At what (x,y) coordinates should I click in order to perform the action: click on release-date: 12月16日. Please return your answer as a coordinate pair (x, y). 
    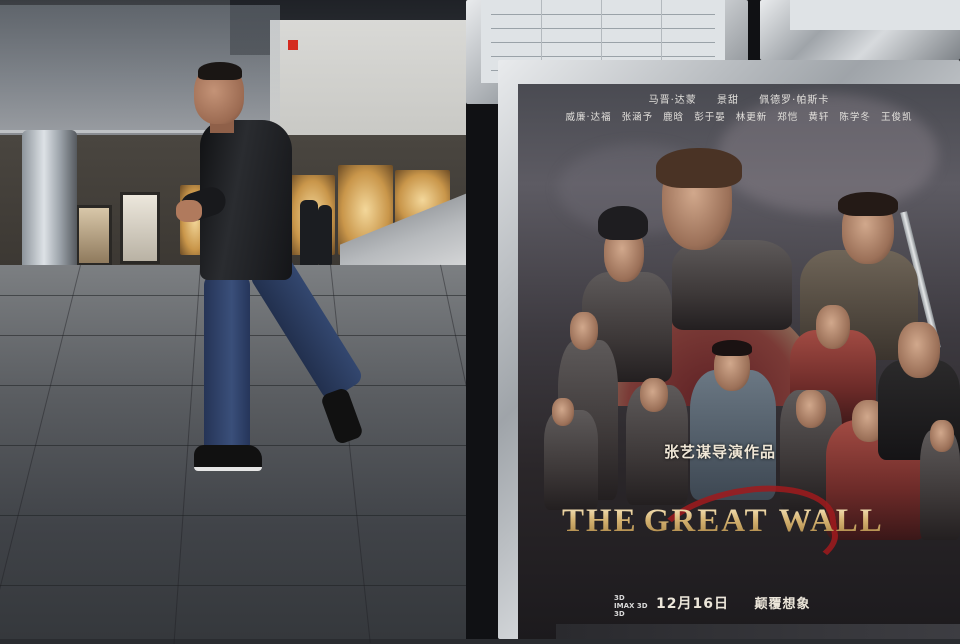
    Looking at the image, I should click on (692, 604).